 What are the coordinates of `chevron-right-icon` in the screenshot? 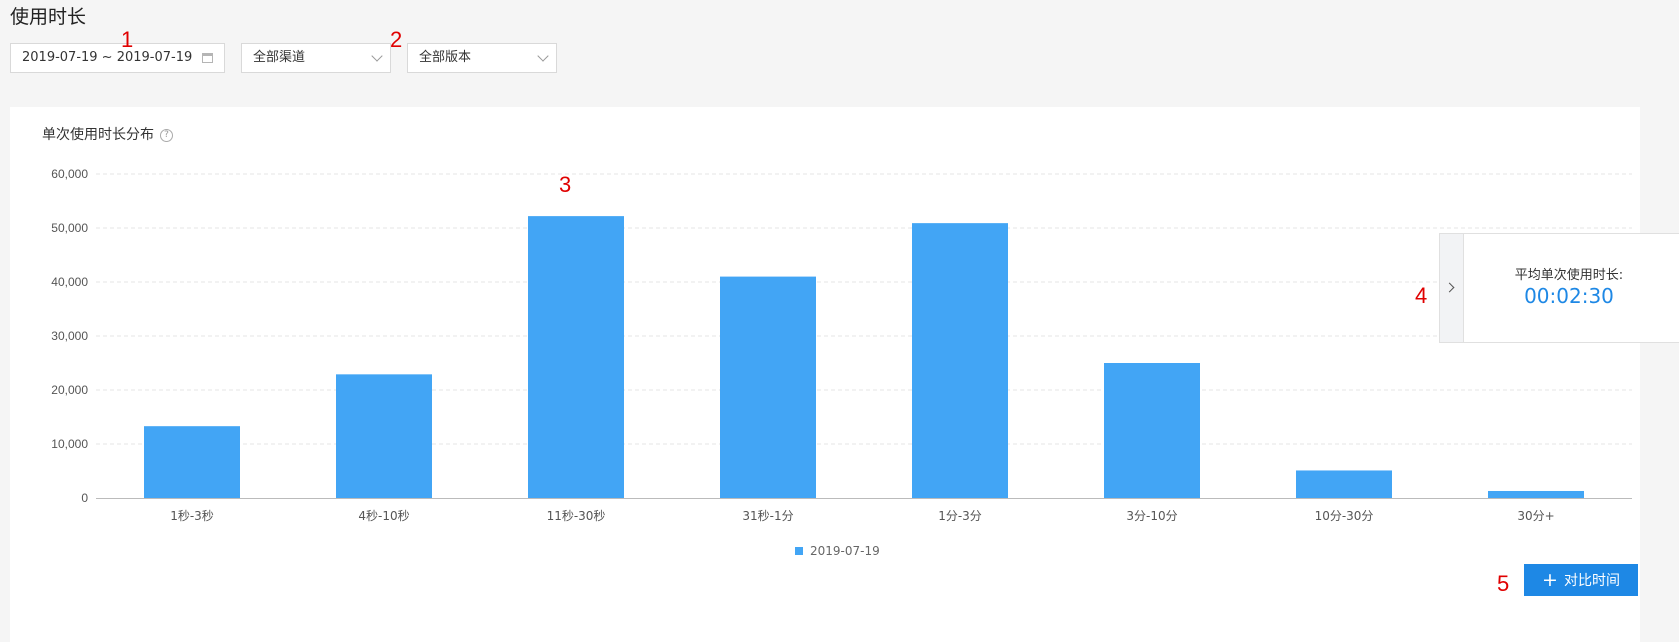 It's located at (1449, 287).